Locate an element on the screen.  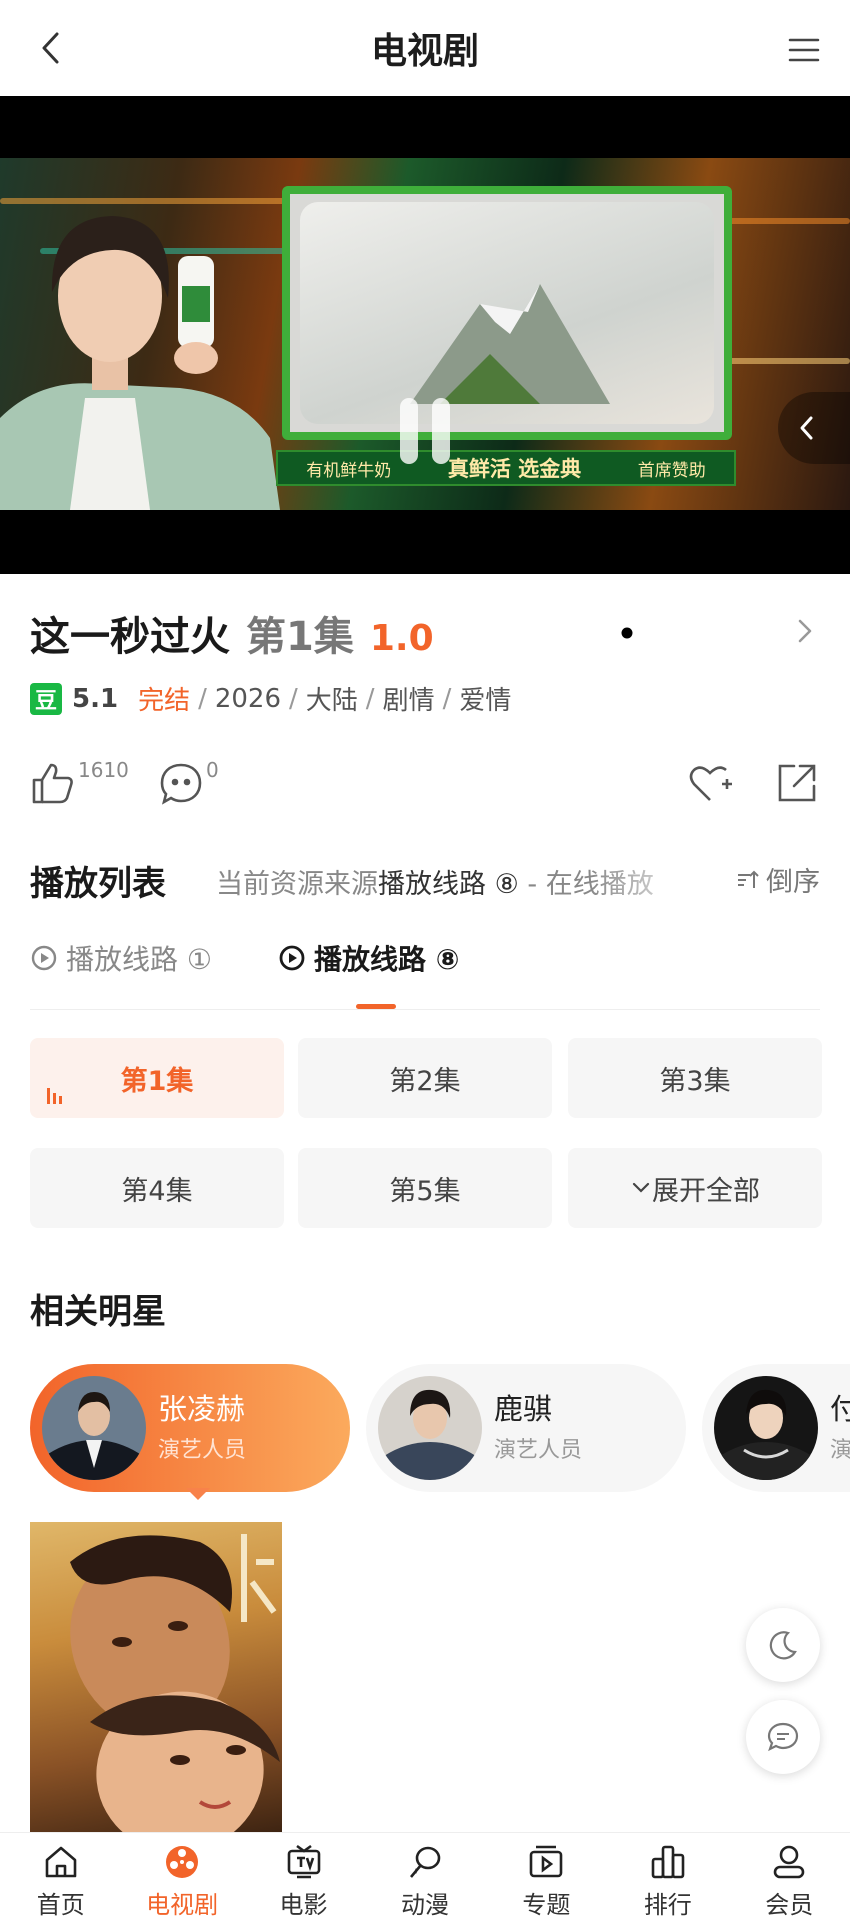
show-meta: 豆 5.1 完结 / 2026 / 大陆 / 剧情 / 爱情 is located at coordinates (270, 698).